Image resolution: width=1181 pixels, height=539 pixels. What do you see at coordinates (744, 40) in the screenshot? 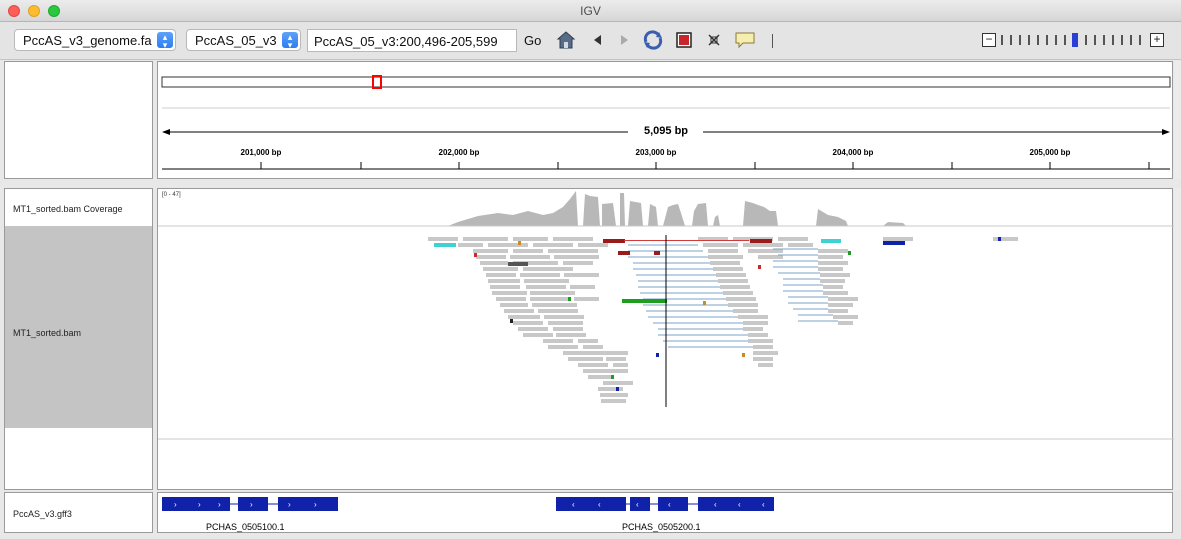
I see `popup-text-icon` at bounding box center [744, 40].